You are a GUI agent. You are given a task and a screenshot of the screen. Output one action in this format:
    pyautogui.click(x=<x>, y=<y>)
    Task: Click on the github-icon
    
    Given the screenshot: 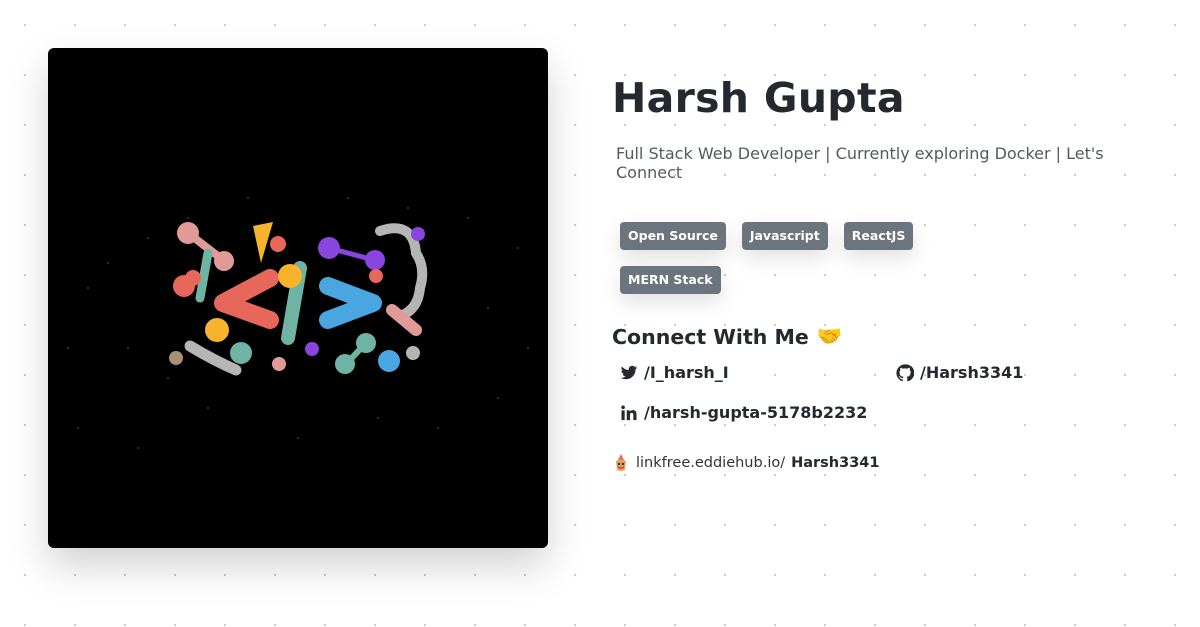 What is the action you would take?
    pyautogui.click(x=905, y=372)
    